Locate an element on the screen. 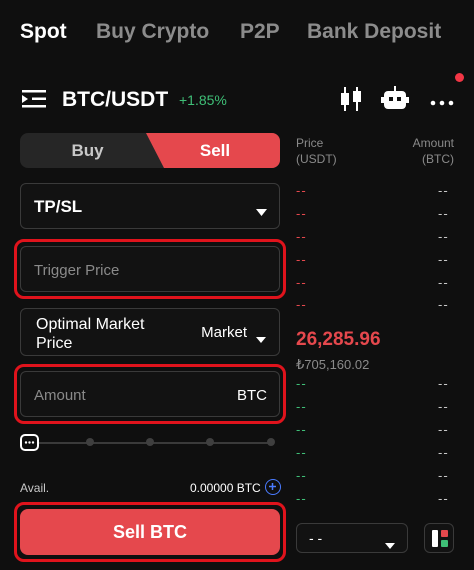 This screenshot has width=474, height=570. orderbook-layout-toggle is located at coordinates (439, 538).